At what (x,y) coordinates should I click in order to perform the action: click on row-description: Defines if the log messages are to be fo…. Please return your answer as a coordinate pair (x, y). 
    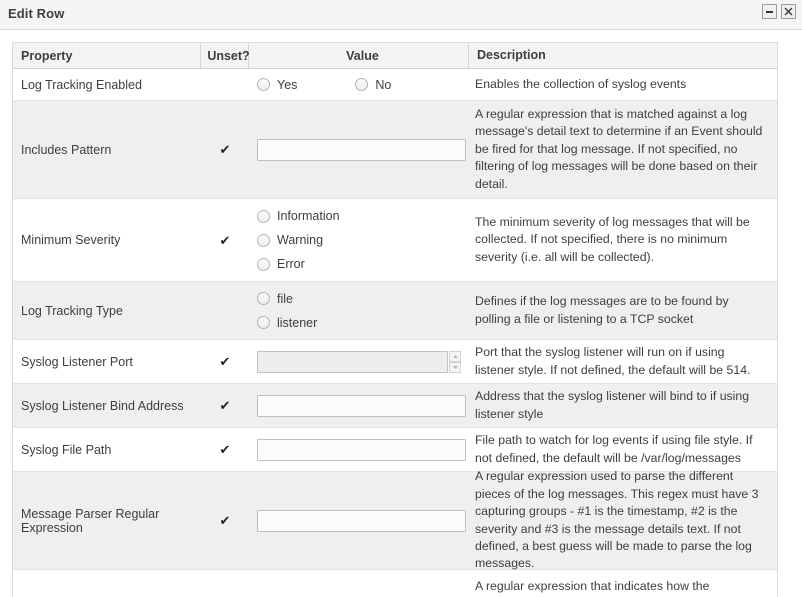
    Looking at the image, I should click on (623, 310).